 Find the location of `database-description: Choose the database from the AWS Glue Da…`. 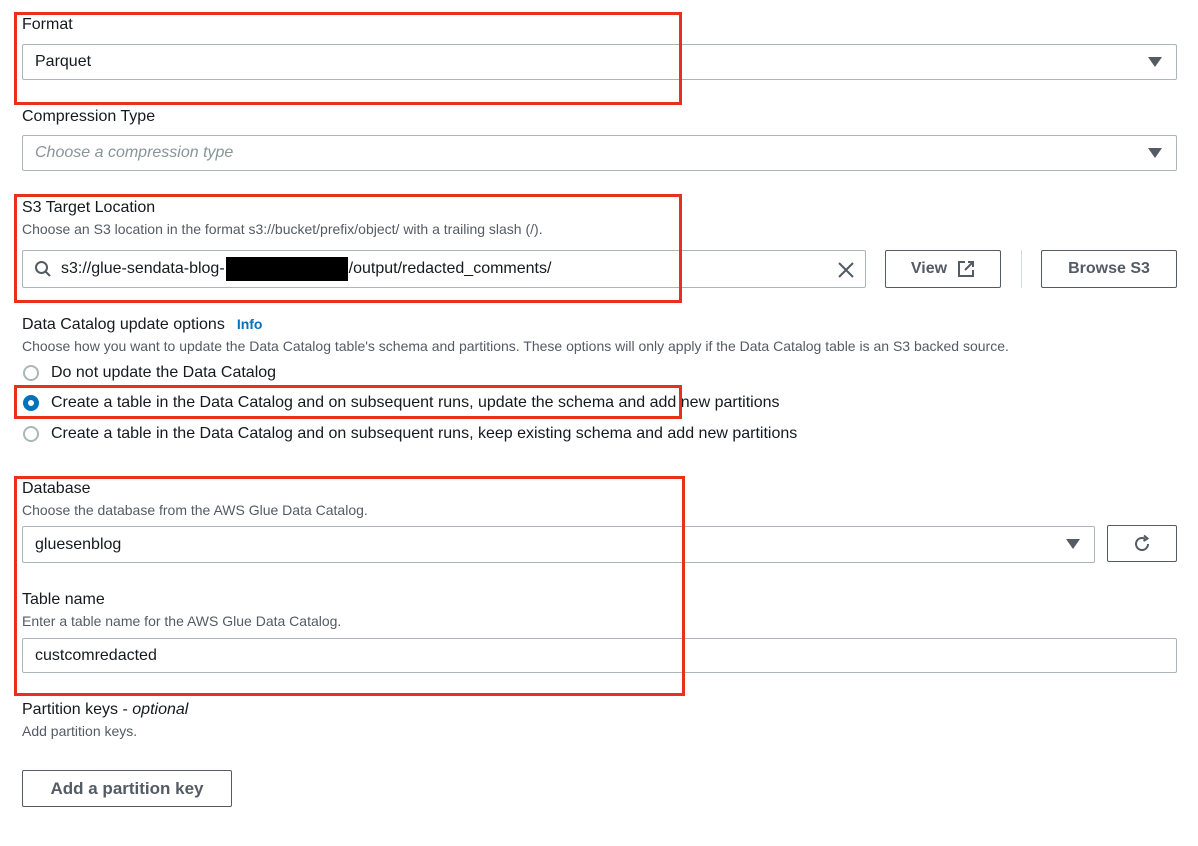

database-description: Choose the database from the AWS Glue Da… is located at coordinates (195, 510).